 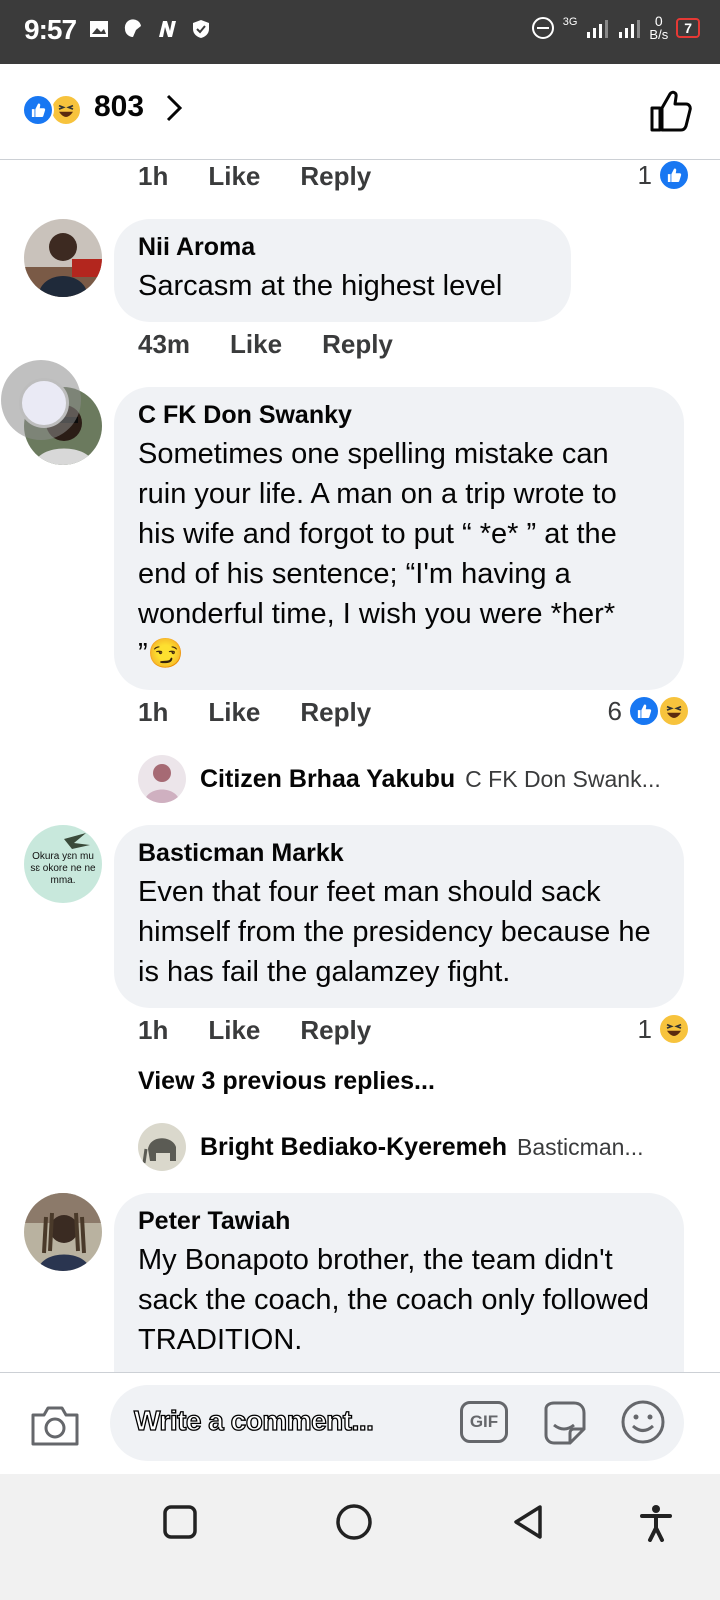 What do you see at coordinates (174, 108) in the screenshot?
I see `chevron-right-icon` at bounding box center [174, 108].